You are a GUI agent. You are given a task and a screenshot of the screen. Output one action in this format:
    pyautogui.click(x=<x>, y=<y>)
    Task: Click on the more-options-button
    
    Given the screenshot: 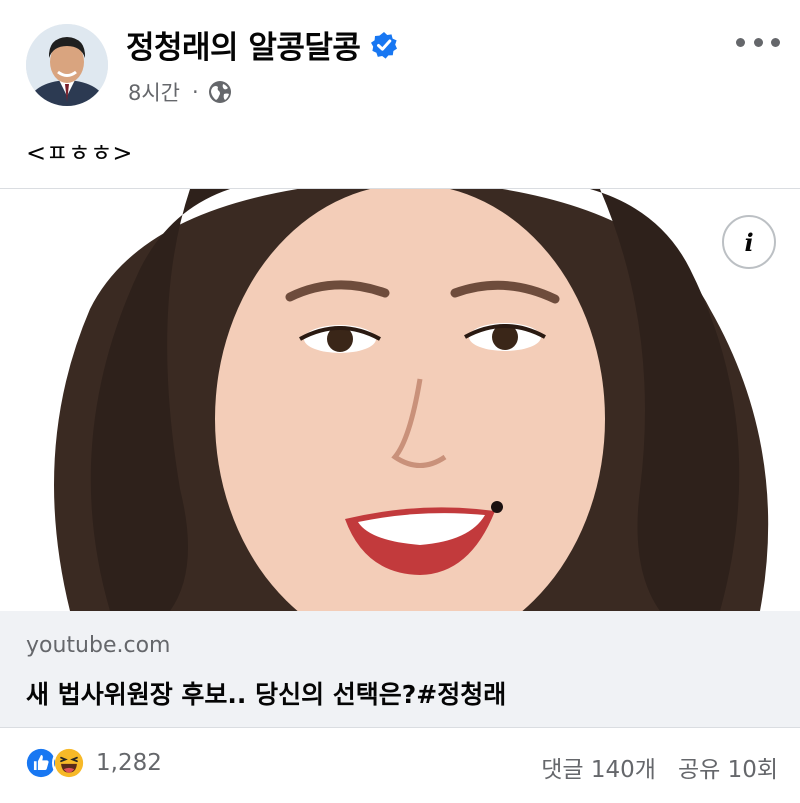 What is the action you would take?
    pyautogui.click(x=758, y=42)
    